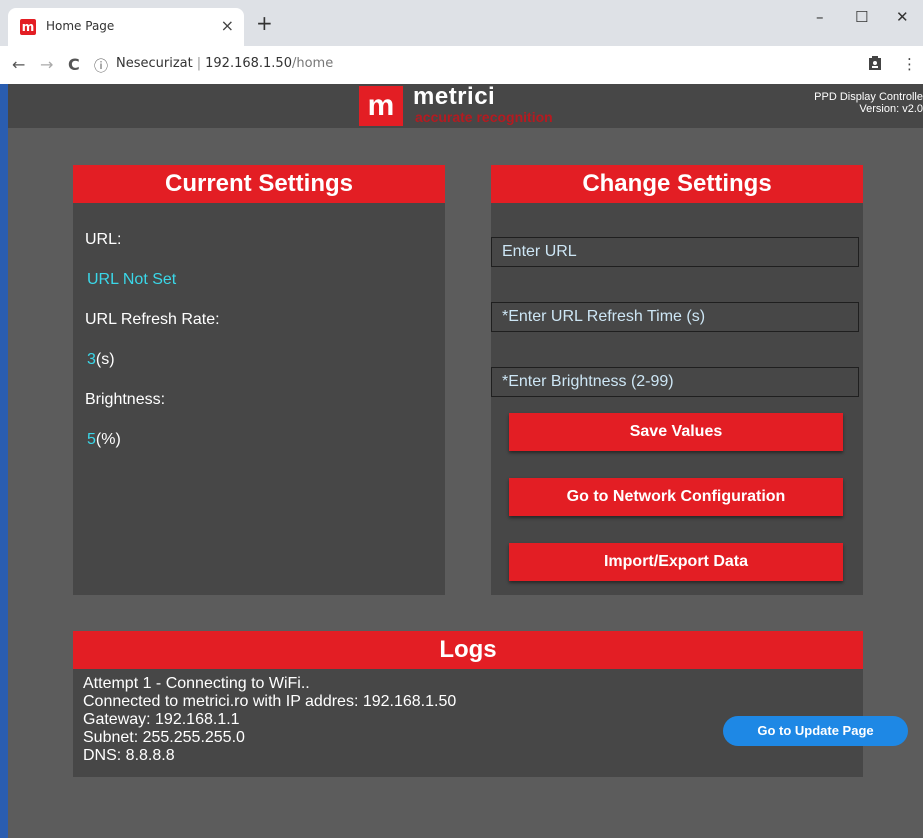 This screenshot has height=838, width=923. Describe the element at coordinates (820, 17) in the screenshot. I see `minimize-icon: –` at that location.